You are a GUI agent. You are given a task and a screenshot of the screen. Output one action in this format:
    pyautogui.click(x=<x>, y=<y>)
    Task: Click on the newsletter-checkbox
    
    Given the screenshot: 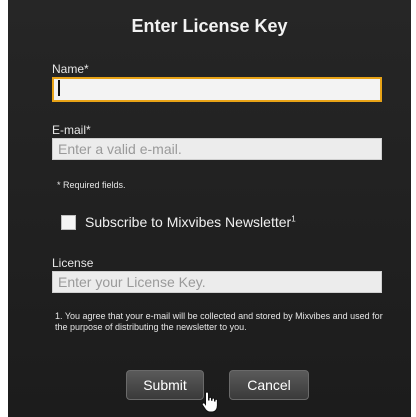 What is the action you would take?
    pyautogui.click(x=68, y=222)
    